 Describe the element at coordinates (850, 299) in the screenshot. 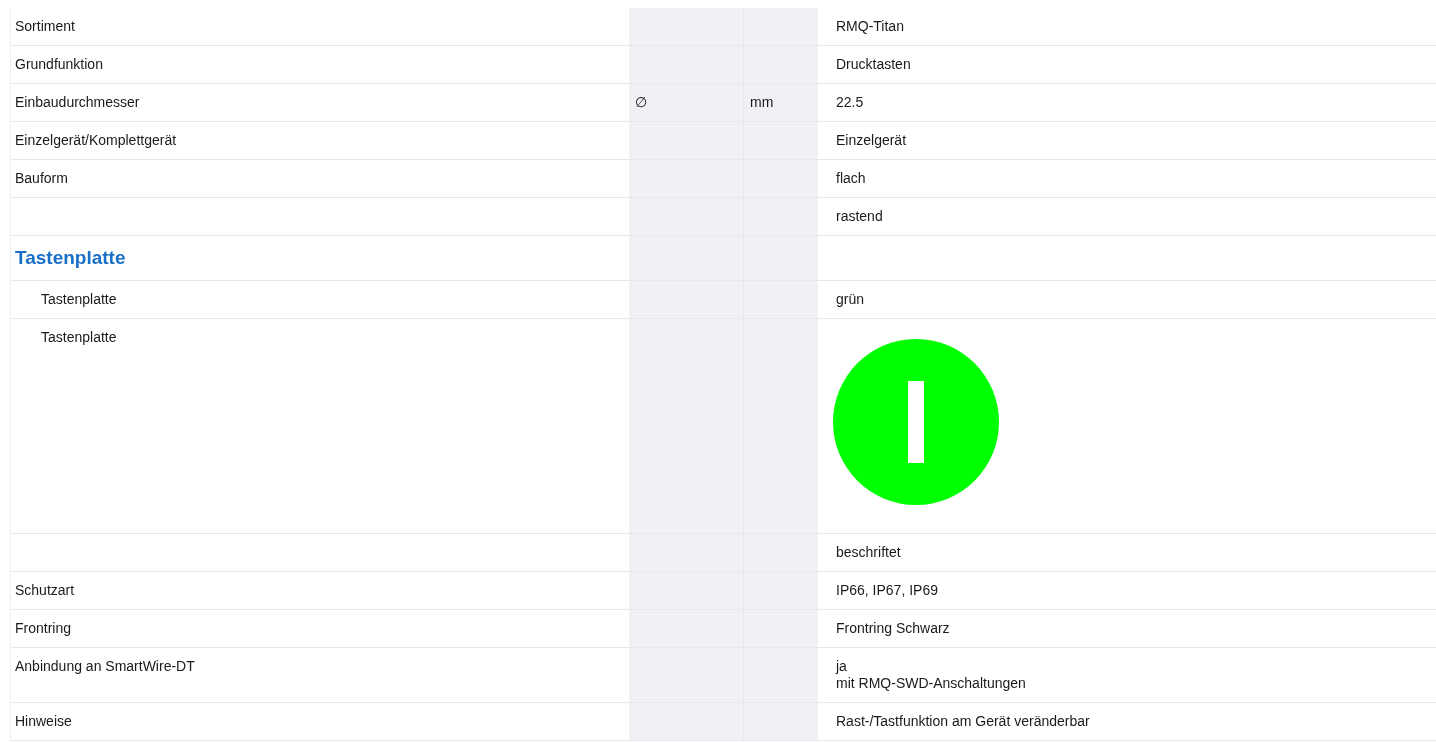

I see `property-value: grün` at that location.